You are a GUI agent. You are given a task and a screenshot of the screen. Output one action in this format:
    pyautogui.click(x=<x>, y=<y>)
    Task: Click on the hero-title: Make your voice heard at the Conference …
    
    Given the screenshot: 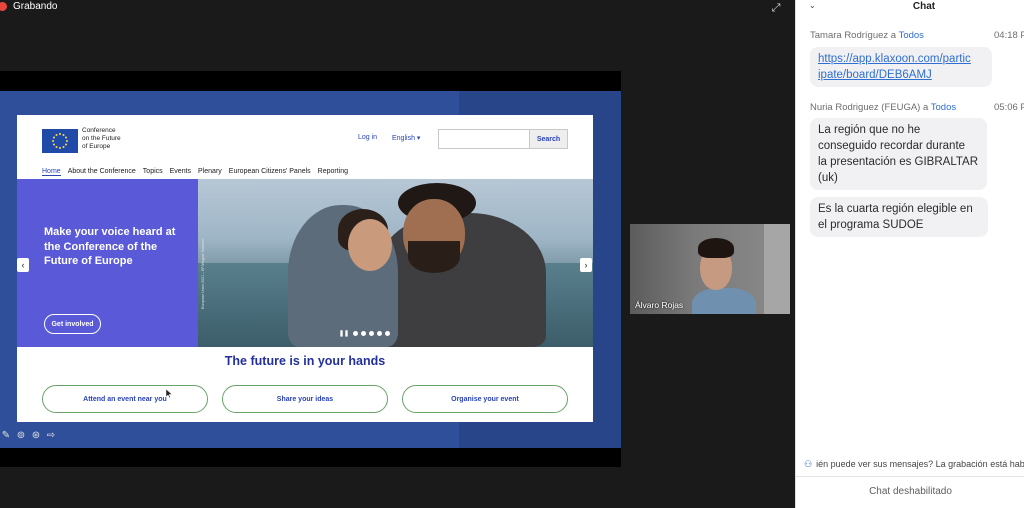 What is the action you would take?
    pyautogui.click(x=110, y=246)
    